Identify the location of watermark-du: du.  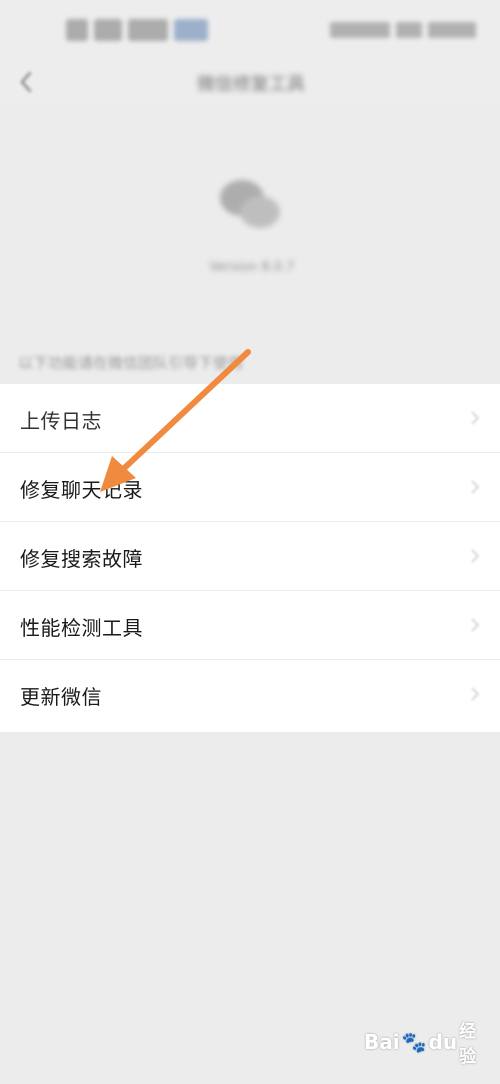
(443, 1042).